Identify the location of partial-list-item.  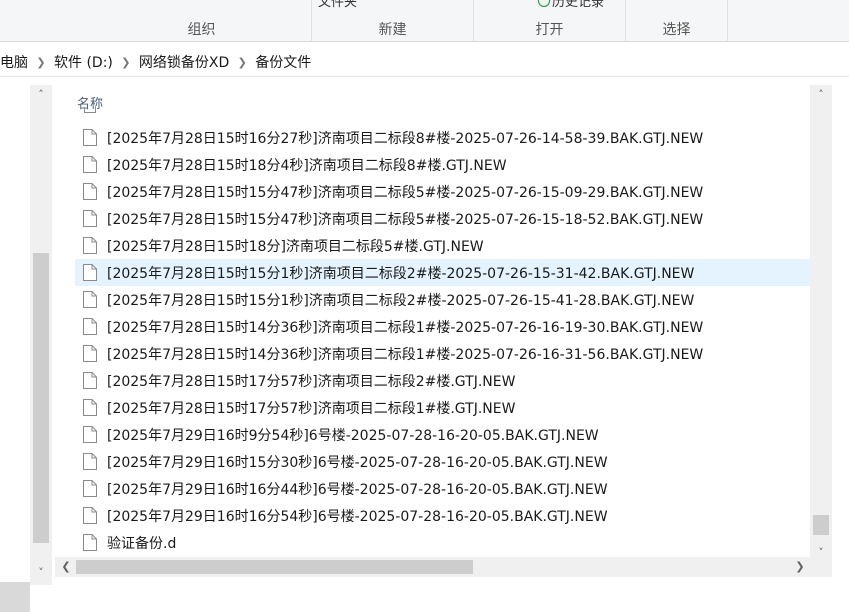
(442, 112).